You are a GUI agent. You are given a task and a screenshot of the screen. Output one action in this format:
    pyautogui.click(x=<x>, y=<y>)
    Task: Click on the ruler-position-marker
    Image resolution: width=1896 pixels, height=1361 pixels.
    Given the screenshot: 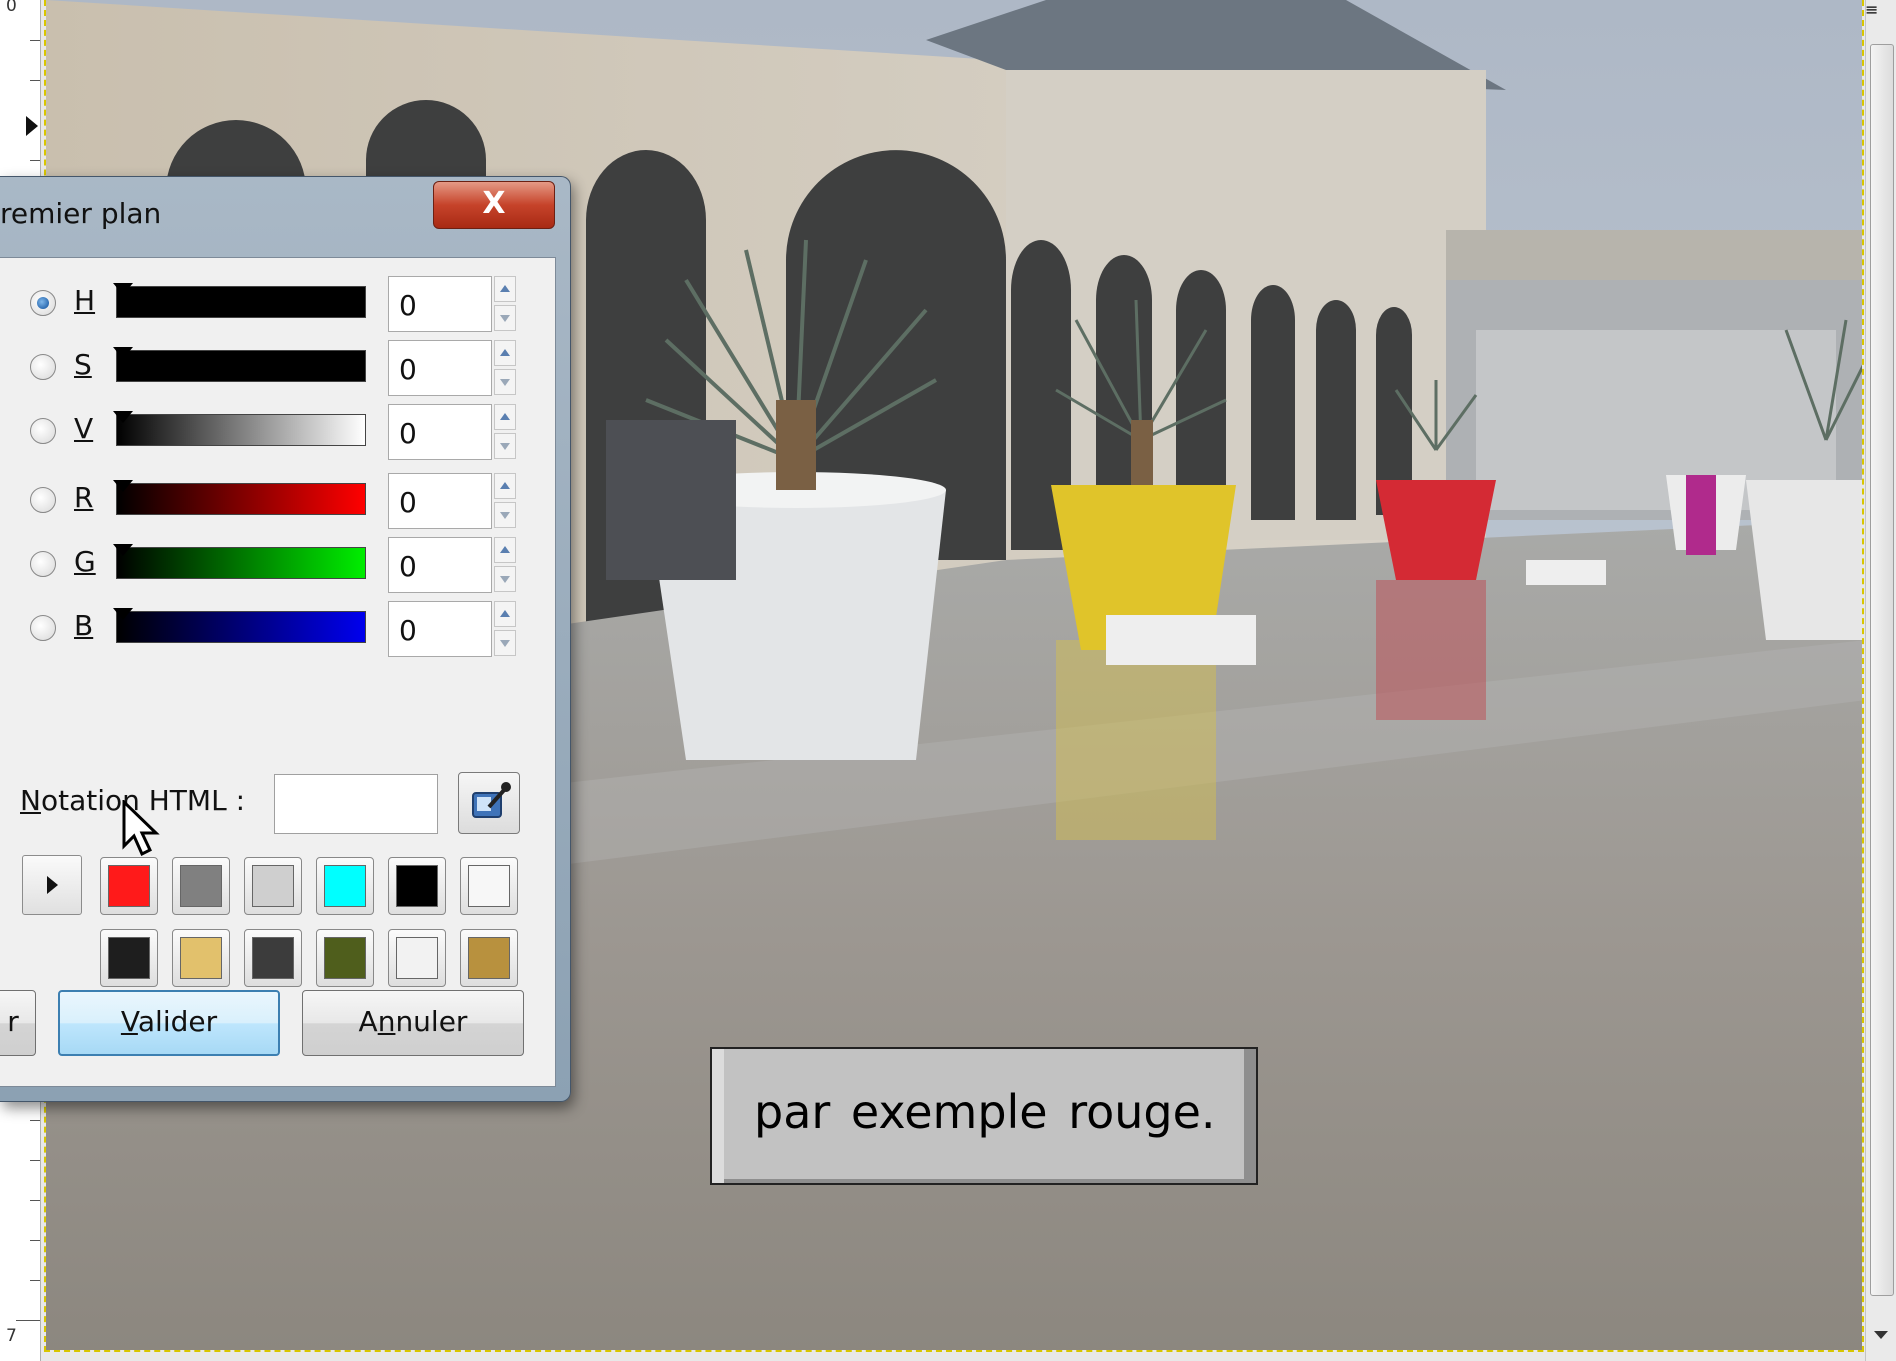 What is the action you would take?
    pyautogui.click(x=32, y=126)
    